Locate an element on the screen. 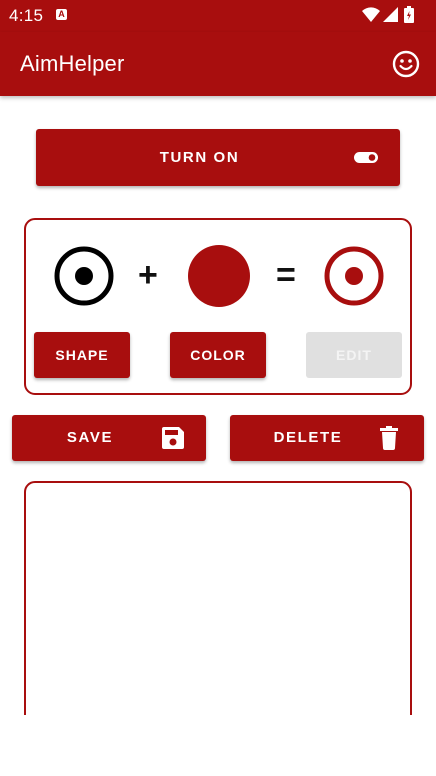 The image size is (436, 776). delete-button: DELETE is located at coordinates (327, 438).